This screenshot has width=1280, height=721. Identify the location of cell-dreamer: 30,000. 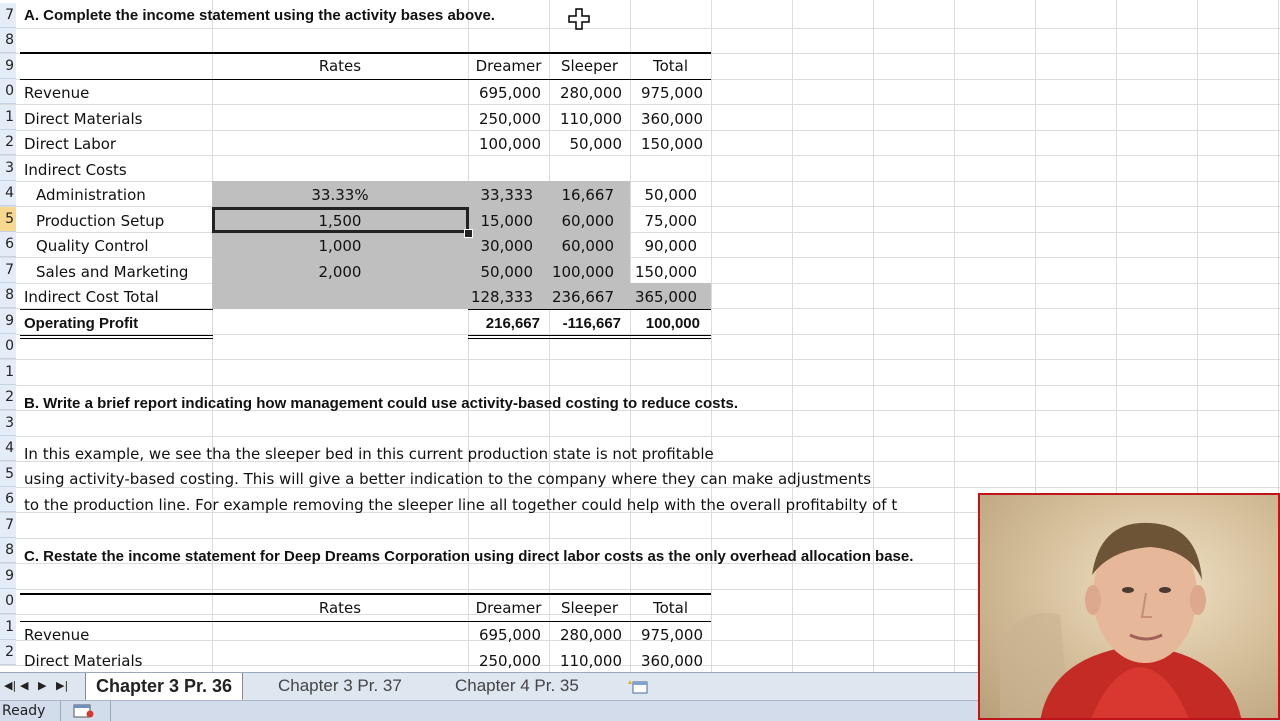
(501, 246).